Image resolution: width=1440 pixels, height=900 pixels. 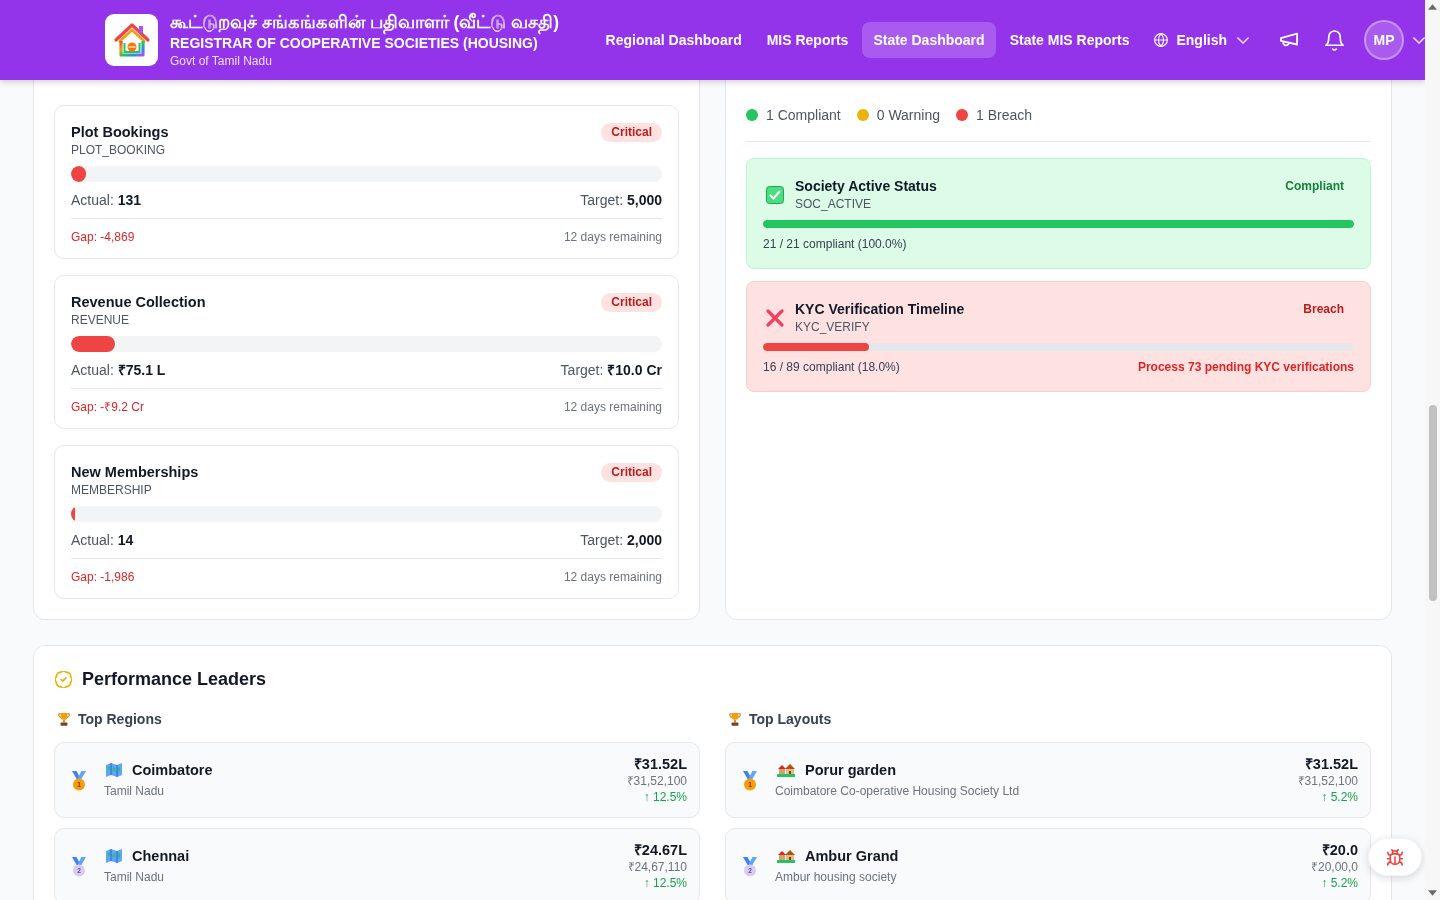 What do you see at coordinates (790, 719) in the screenshot?
I see `column-title: Top Layouts` at bounding box center [790, 719].